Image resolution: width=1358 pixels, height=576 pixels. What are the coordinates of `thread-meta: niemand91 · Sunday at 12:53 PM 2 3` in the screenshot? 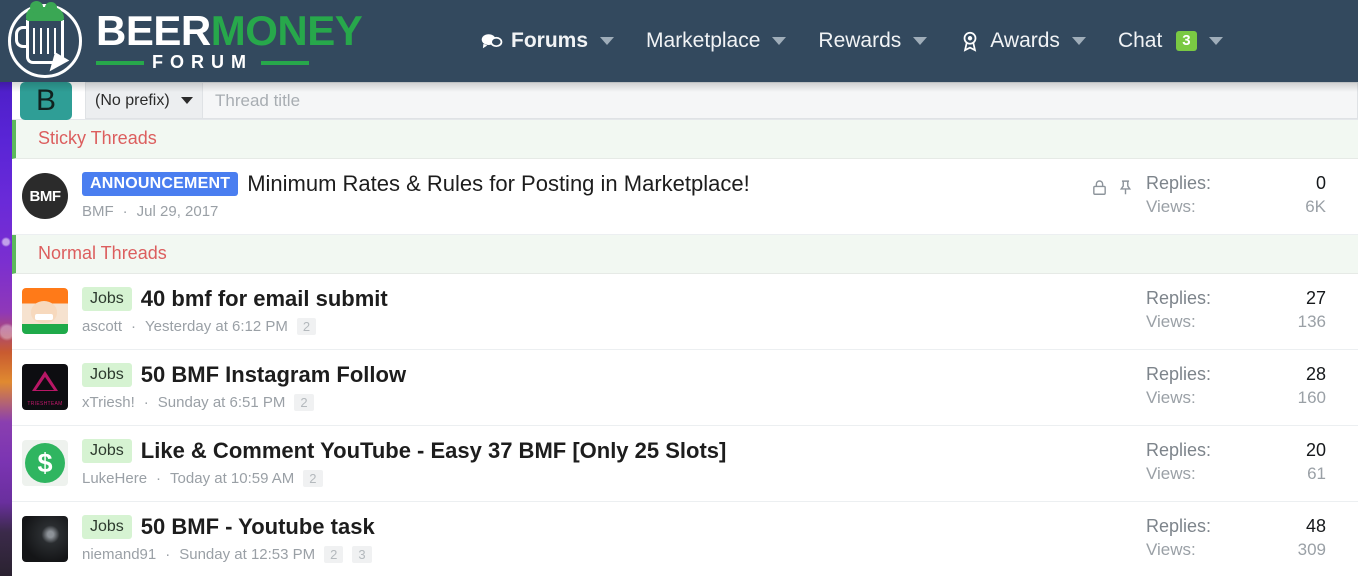 It's located at (614, 554).